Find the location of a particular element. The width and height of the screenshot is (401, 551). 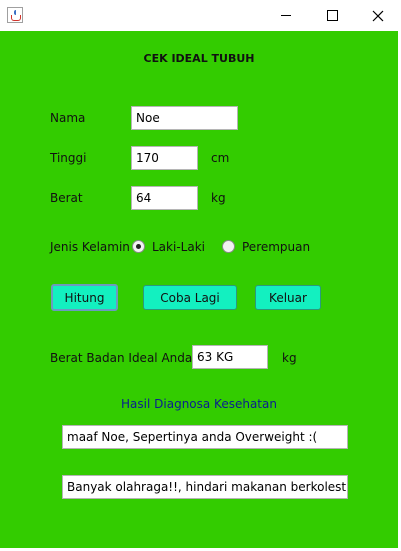

nama-label: Nama is located at coordinates (68, 118).